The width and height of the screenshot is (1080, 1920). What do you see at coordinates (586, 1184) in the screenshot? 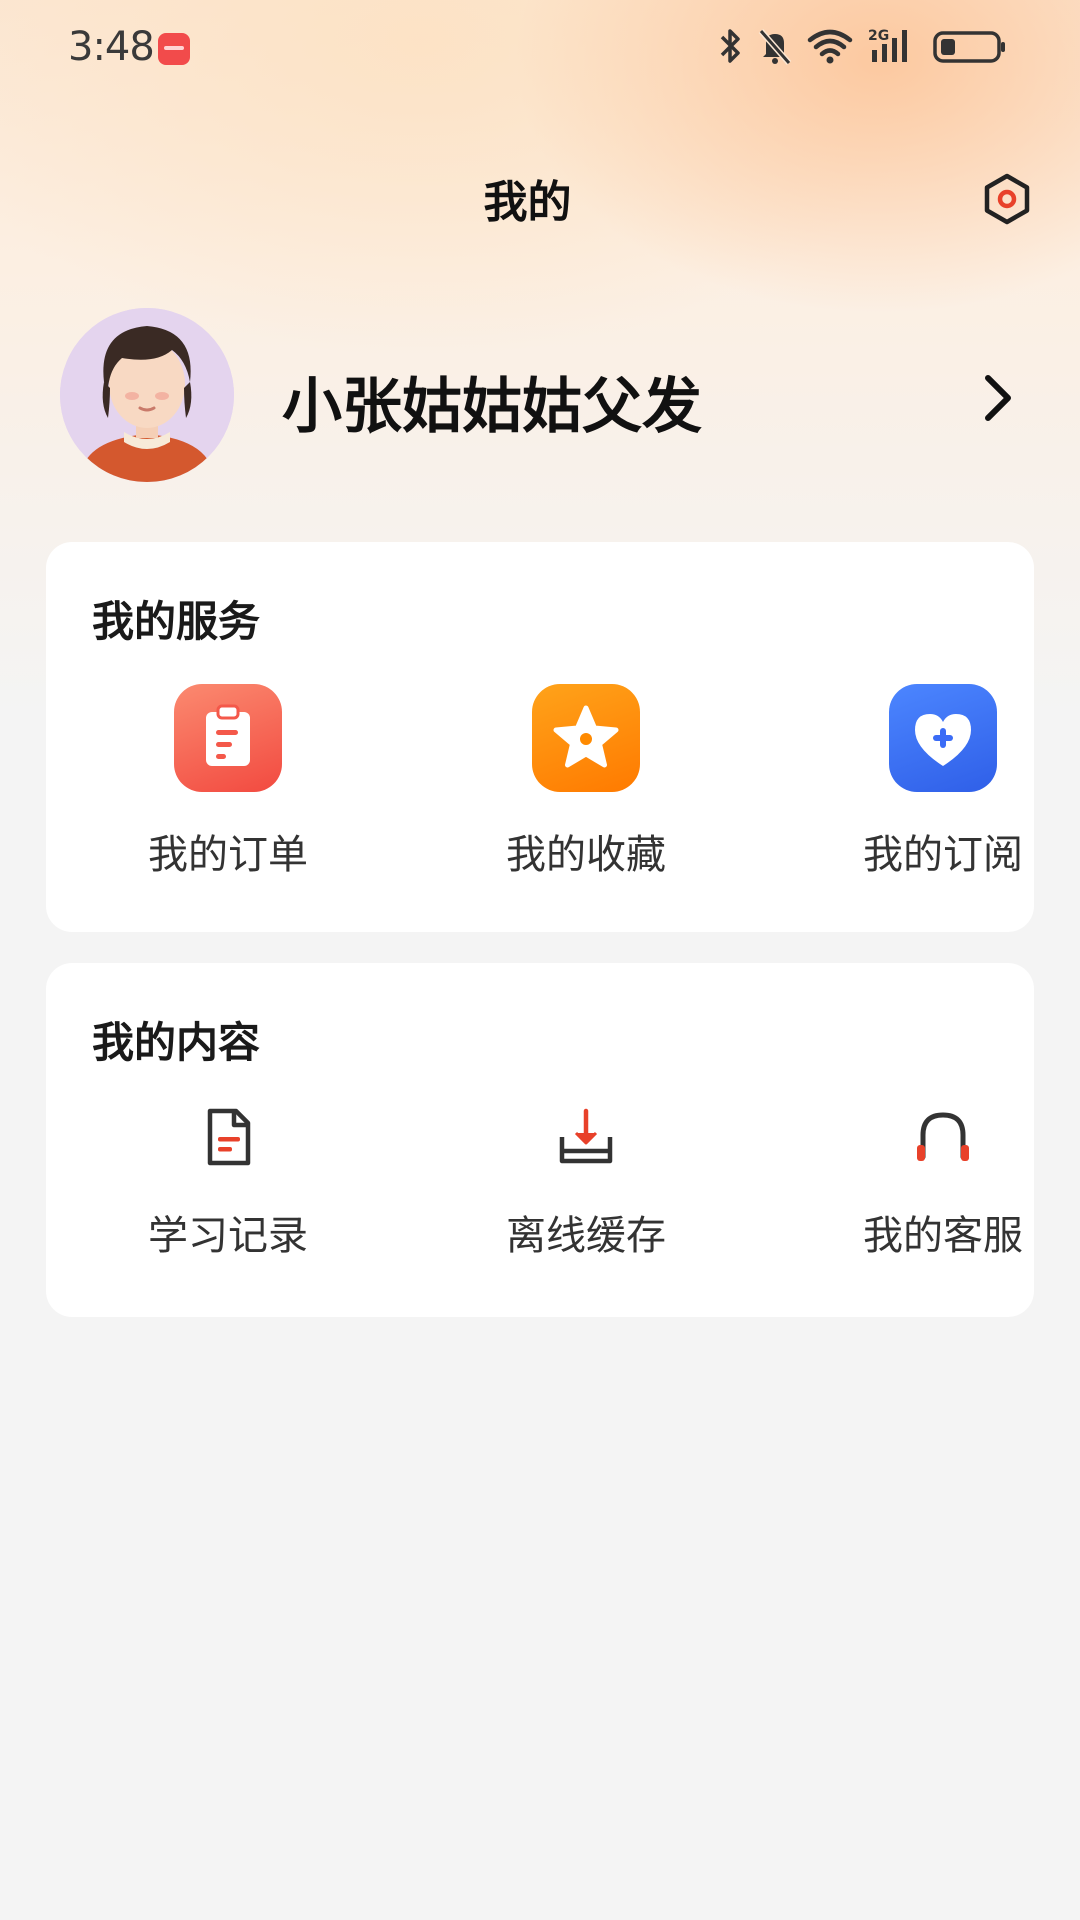
I see `content-item-offline-cache: 离线缓存` at bounding box center [586, 1184].